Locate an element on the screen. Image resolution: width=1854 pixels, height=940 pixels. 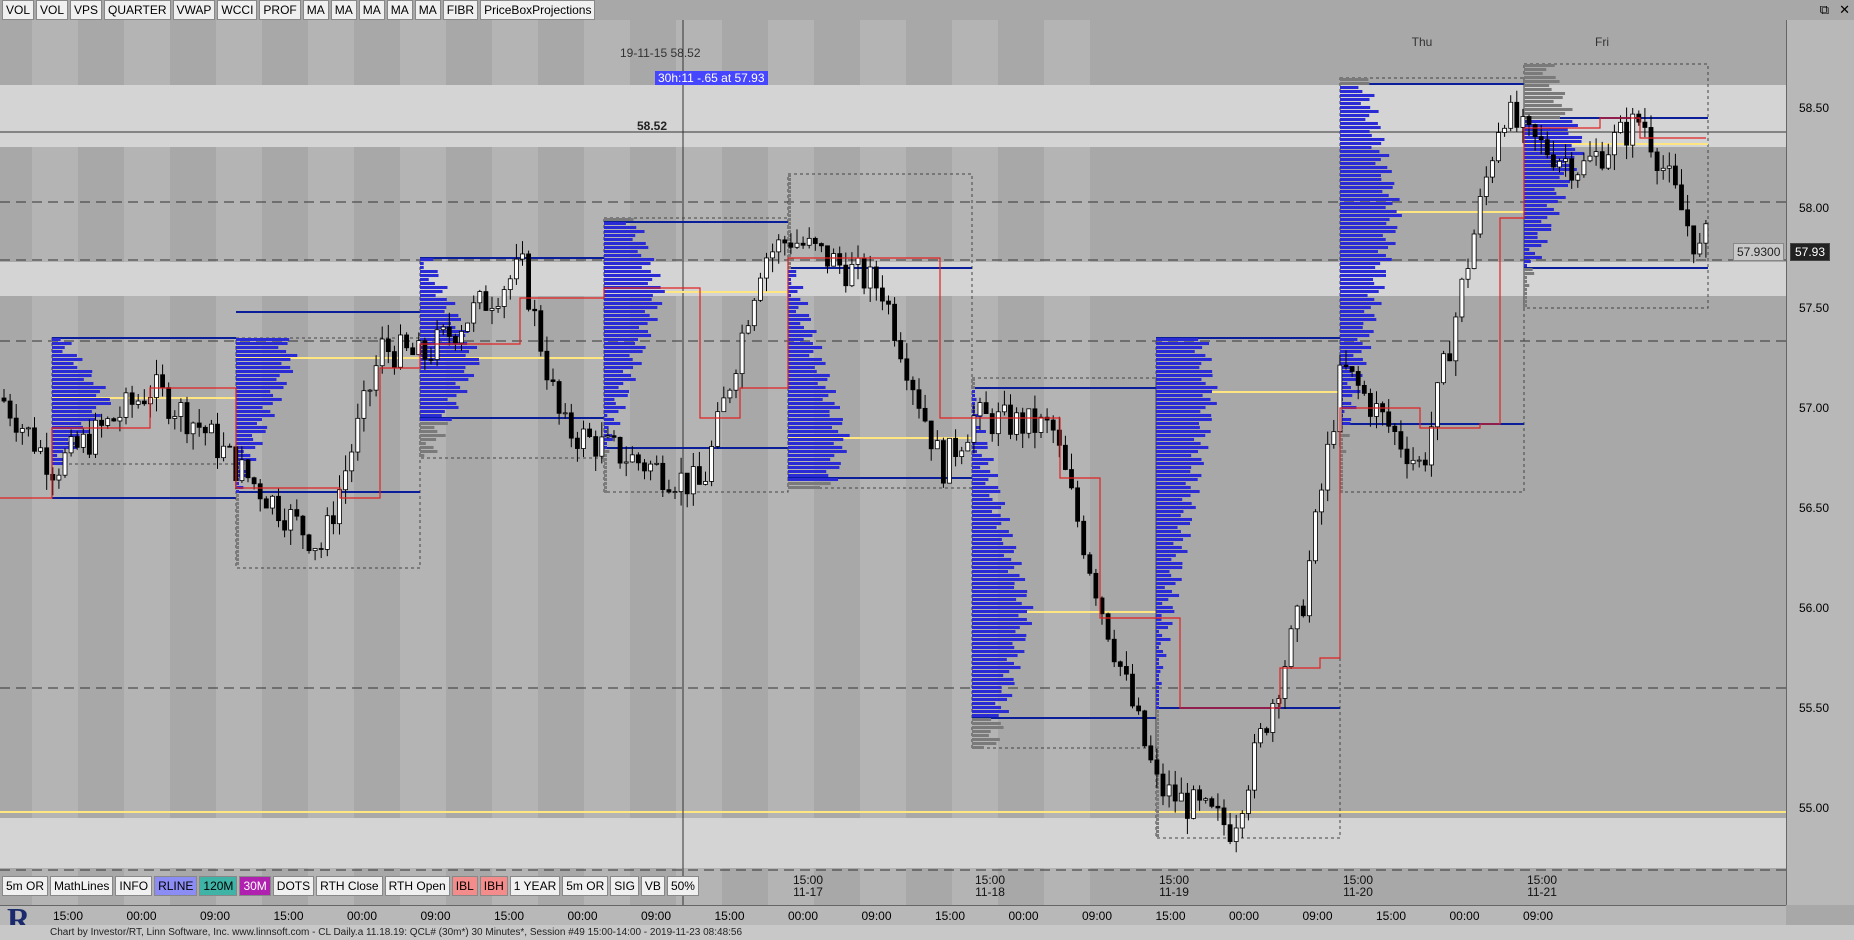
overlay-button-dots: DOTS is located at coordinates (293, 886).